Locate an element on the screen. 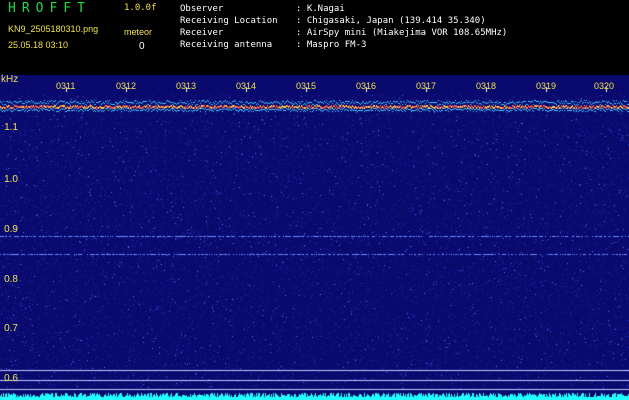  info-key: Receiving Location is located at coordinates (229, 21).